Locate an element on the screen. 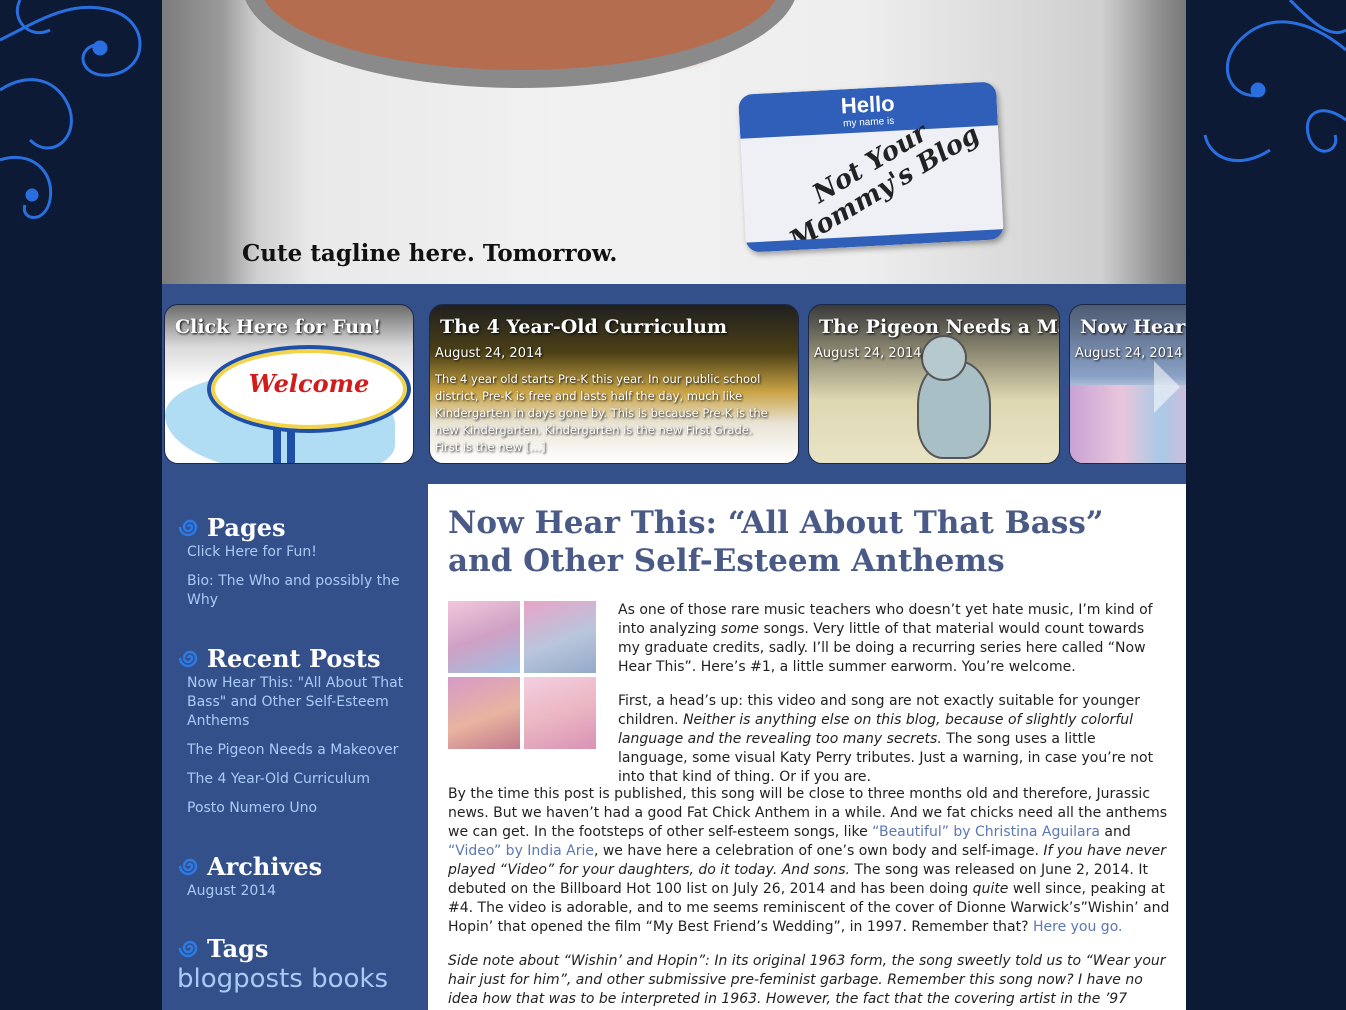 This screenshot has height=1010, width=1346. sidebar-link-bio: Bio: The Who and possibly the Why is located at coordinates (302, 591).